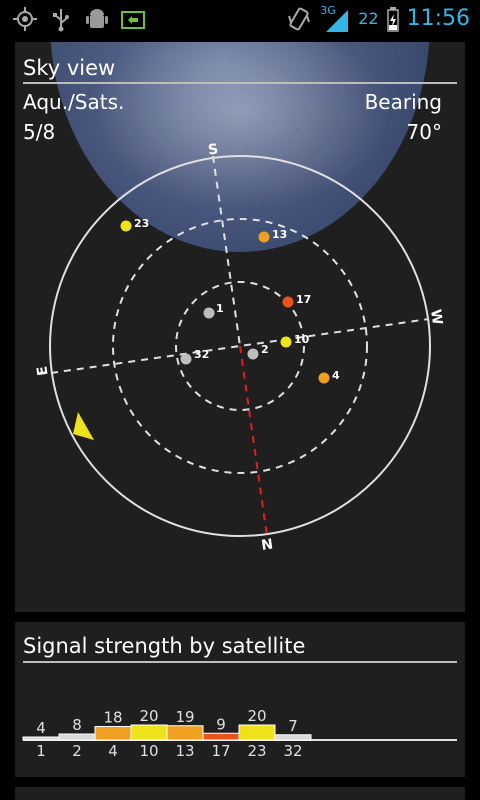  I want to click on satellite-32: 32, so click(195, 356).